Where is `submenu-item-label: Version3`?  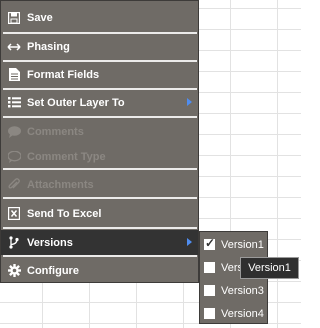 submenu-item-label: Version3 is located at coordinates (242, 290).